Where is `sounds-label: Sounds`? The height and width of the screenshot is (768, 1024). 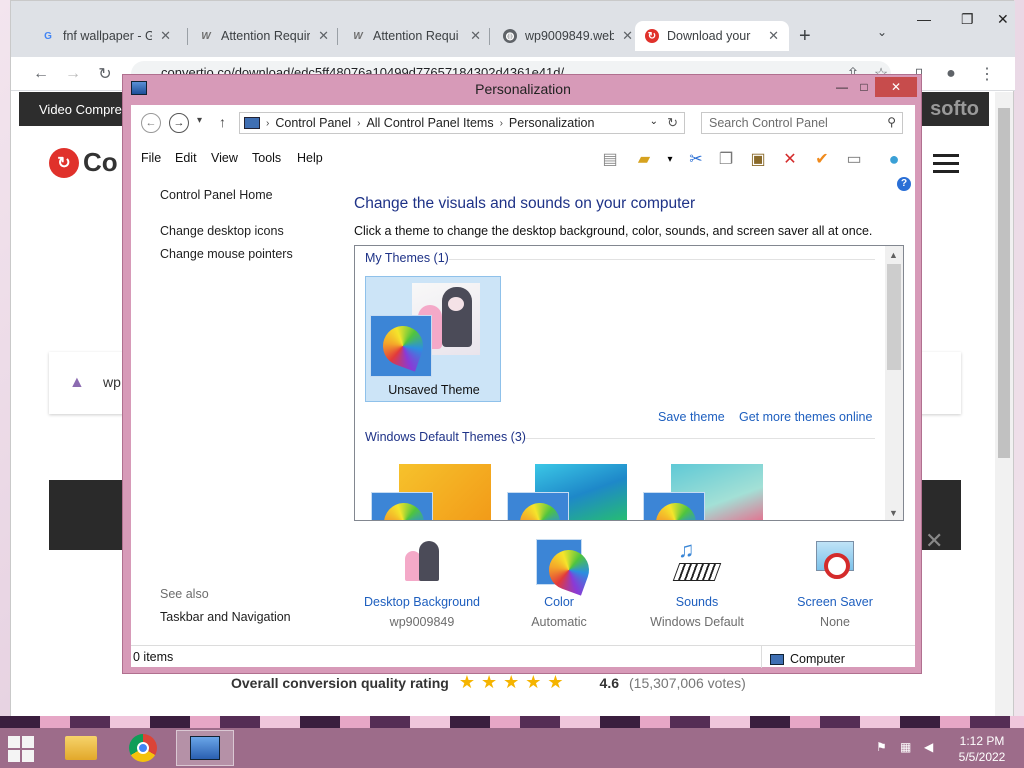 sounds-label: Sounds is located at coordinates (697, 602).